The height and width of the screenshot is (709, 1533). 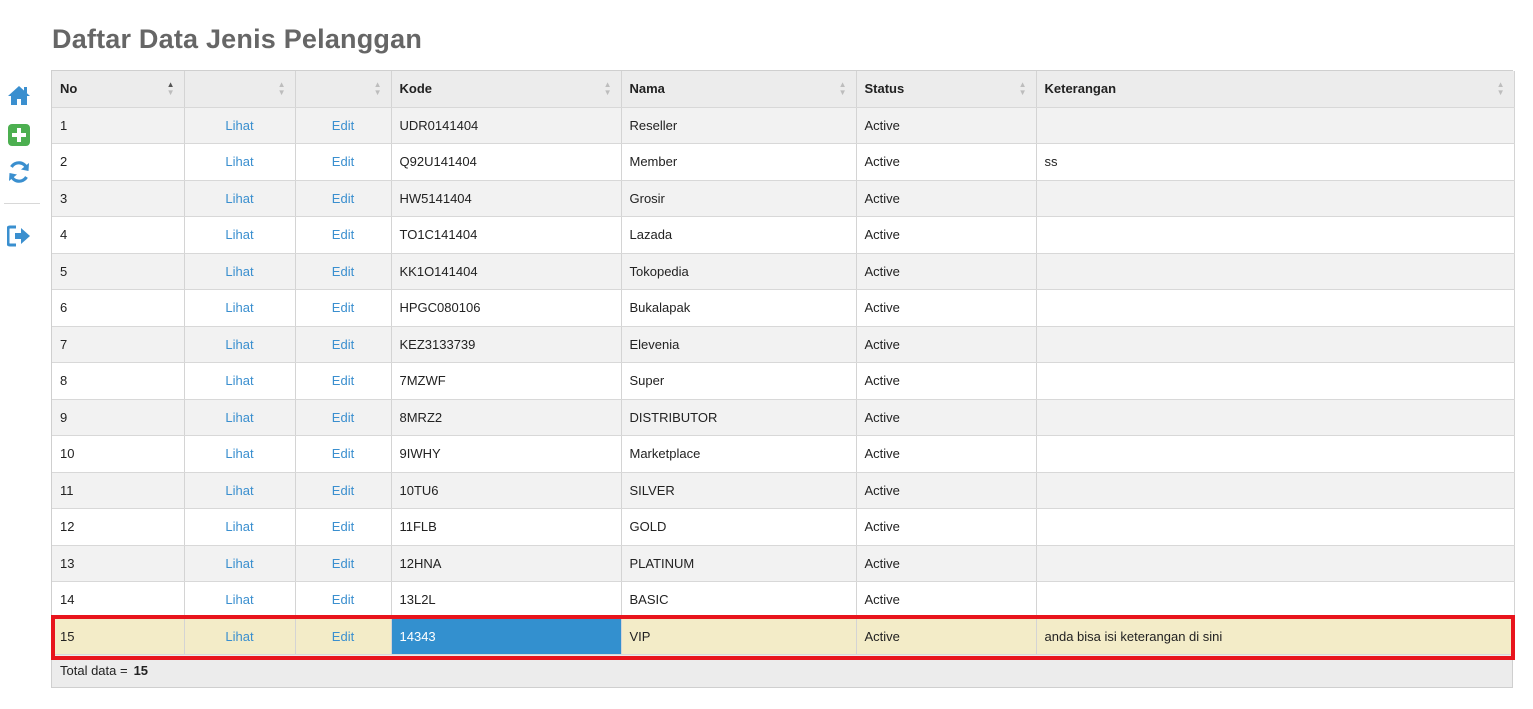 I want to click on cell-no: 14, so click(x=118, y=600).